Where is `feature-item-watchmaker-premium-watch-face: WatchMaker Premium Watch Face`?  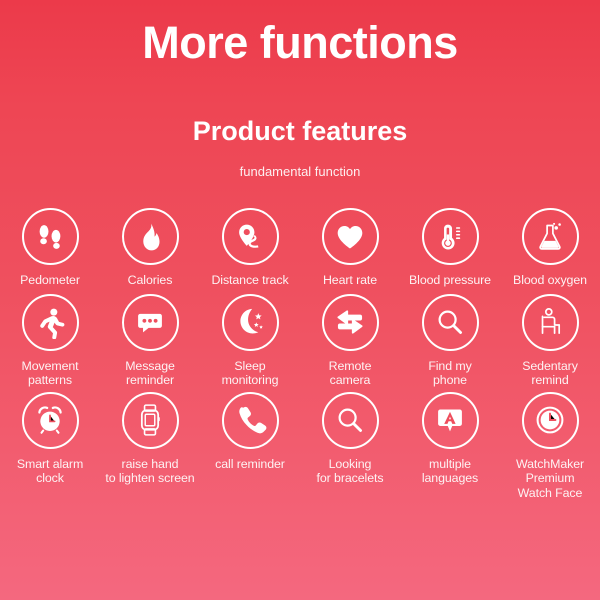 feature-item-watchmaker-premium-watch-face: WatchMaker Premium Watch Face is located at coordinates (550, 446).